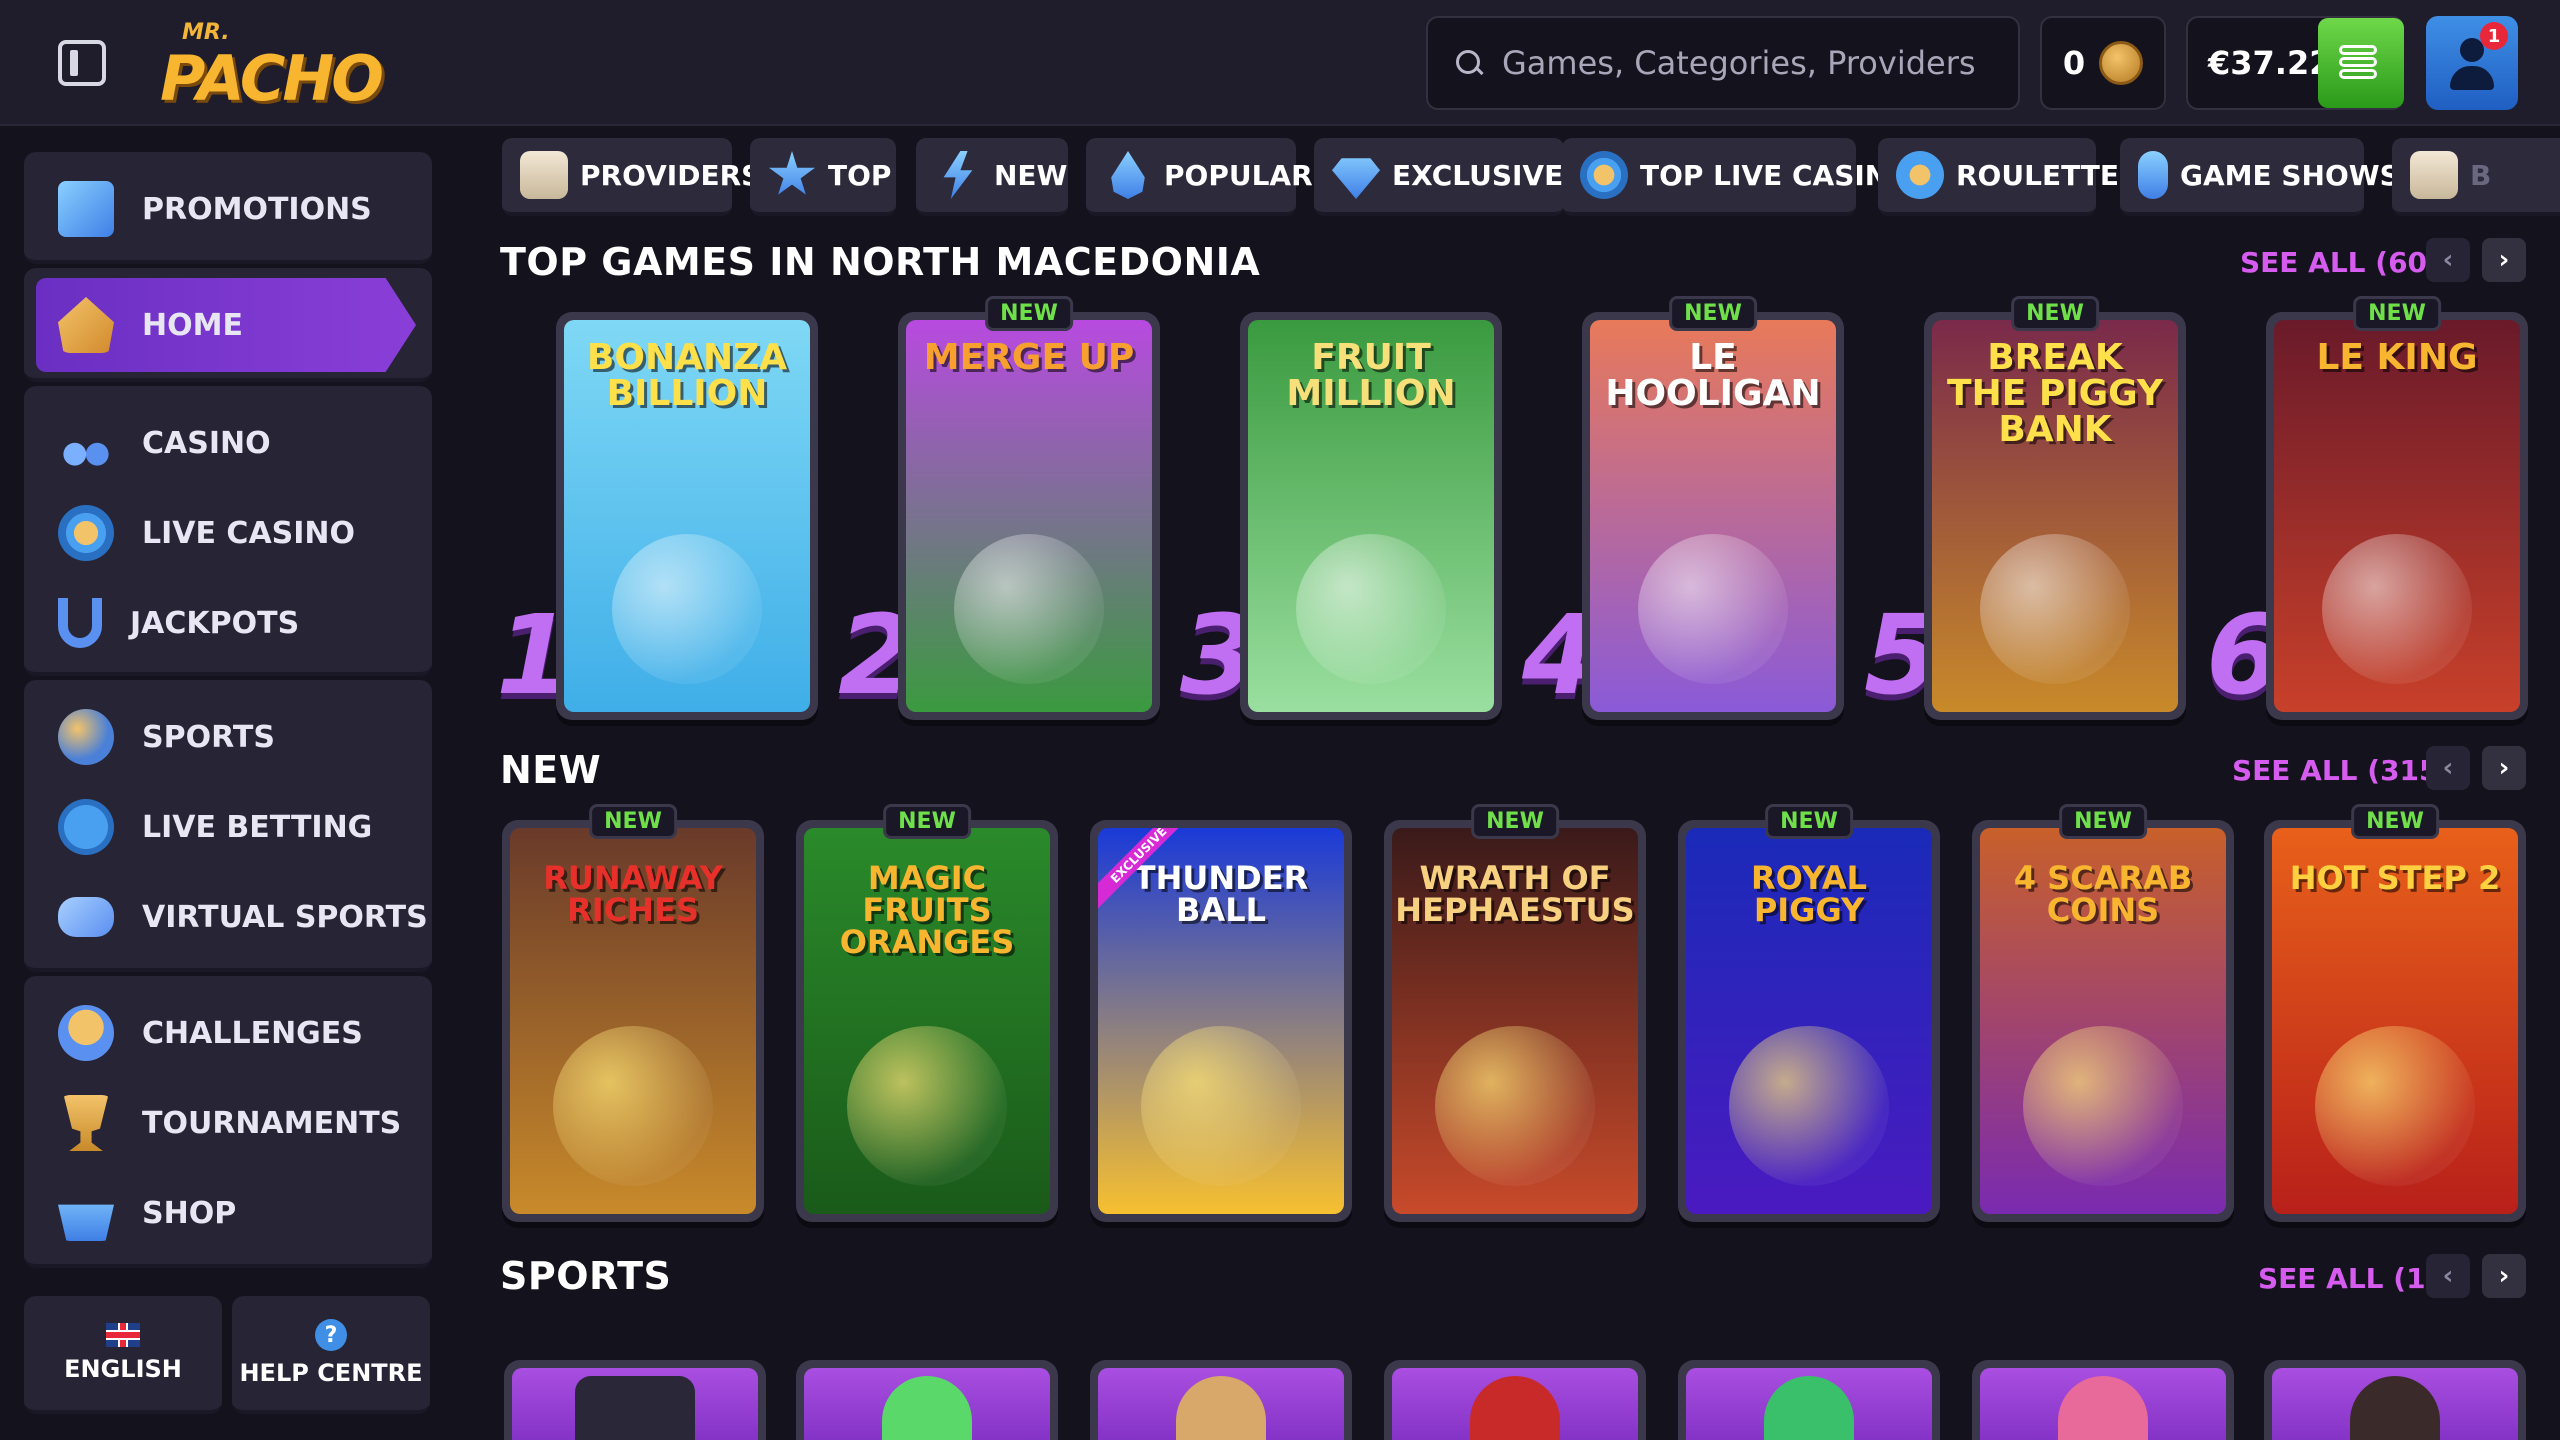  Describe the element at coordinates (927, 910) in the screenshot. I see `game-title: Magic Fruits ORANGES` at that location.